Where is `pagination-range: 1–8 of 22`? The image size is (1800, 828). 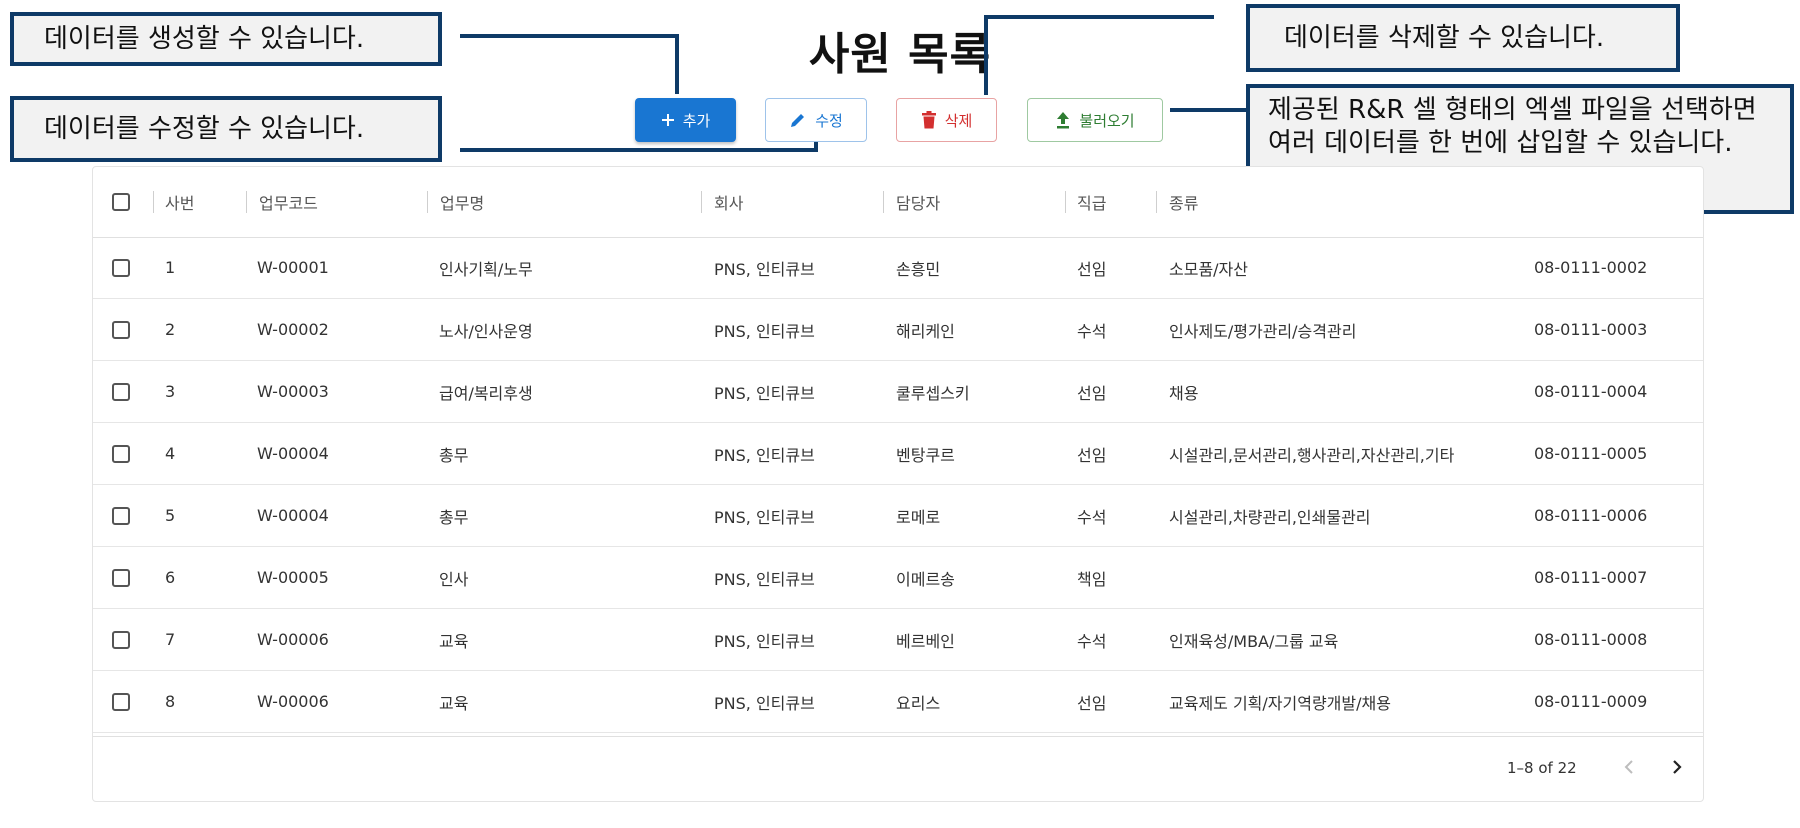
pagination-range: 1–8 of 22 is located at coordinates (1542, 768).